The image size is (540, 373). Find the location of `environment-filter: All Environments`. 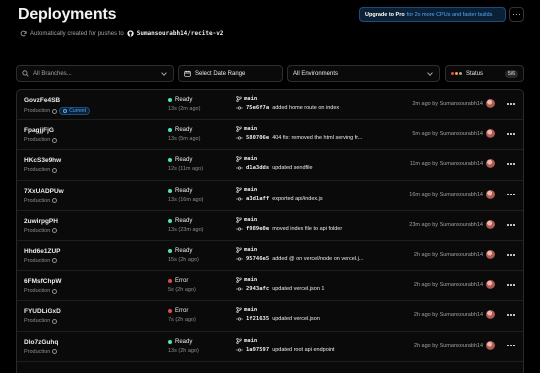

environment-filter: All Environments is located at coordinates (363, 73).